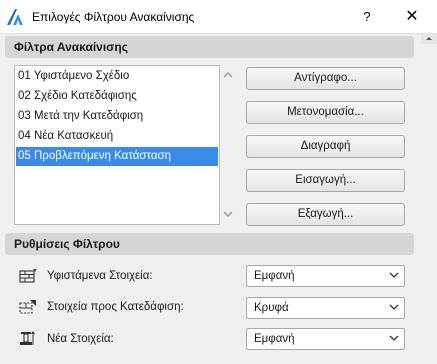 This screenshot has height=364, width=437. I want to click on list-item-selected: 05 Προβλεπόμενη Κατάσταση, so click(117, 156).